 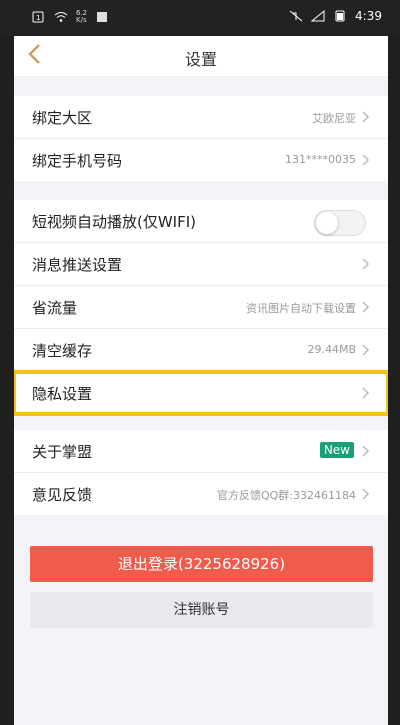 What do you see at coordinates (201, 350) in the screenshot?
I see `row-clear-cache: 清空缓存 29.44MB` at bounding box center [201, 350].